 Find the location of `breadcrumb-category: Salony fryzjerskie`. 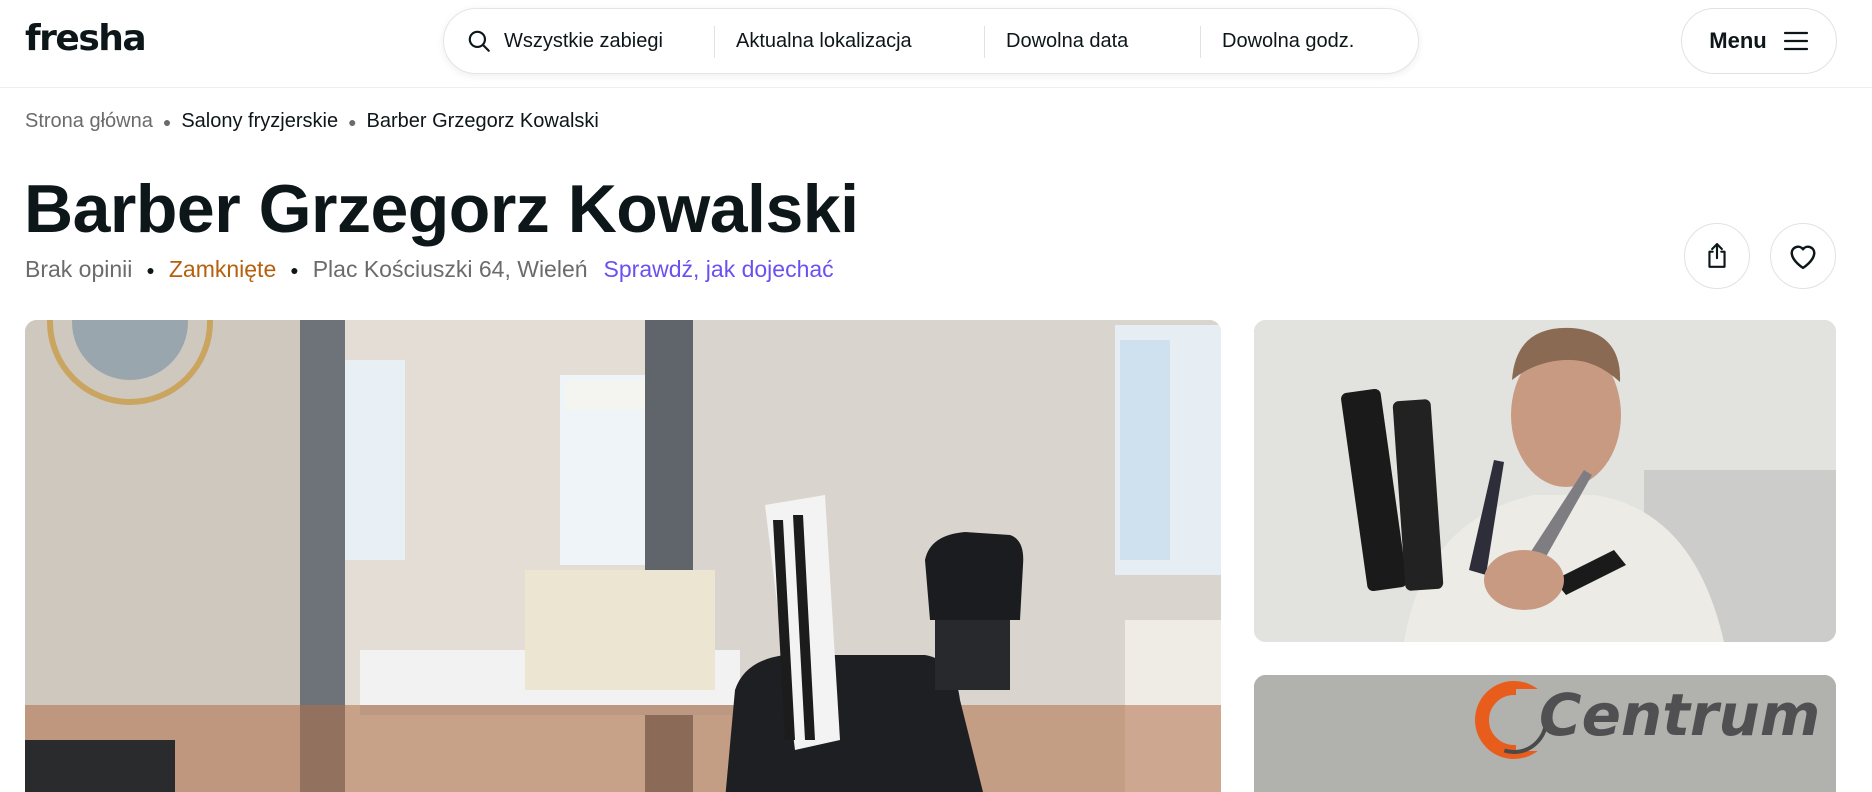

breadcrumb-category: Salony fryzjerskie is located at coordinates (259, 121).